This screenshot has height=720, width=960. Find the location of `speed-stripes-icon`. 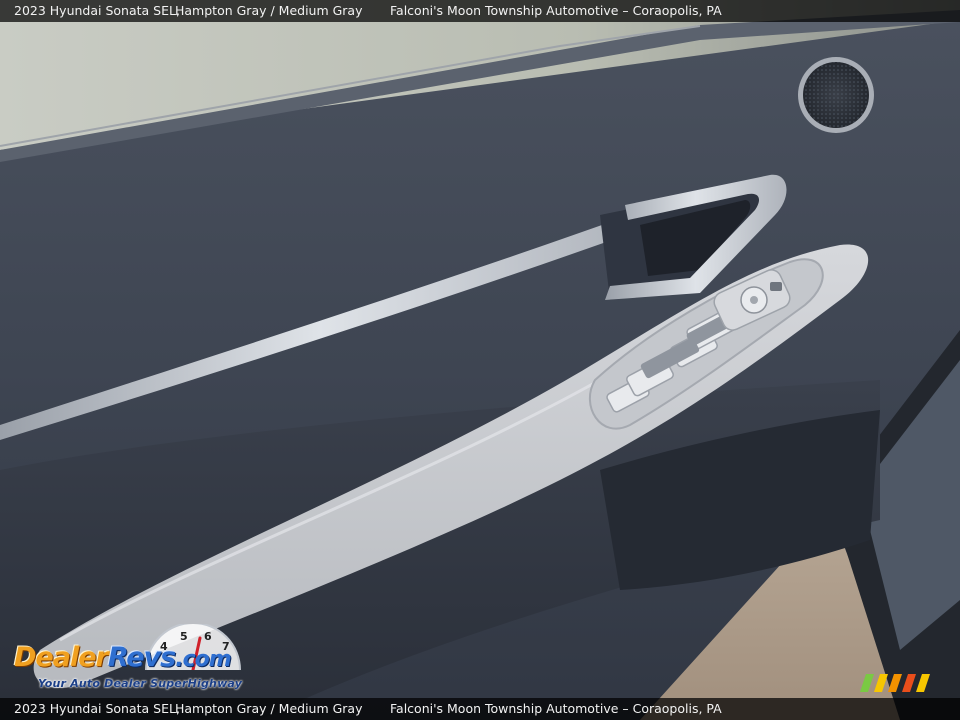

speed-stripes-icon is located at coordinates (895, 683).